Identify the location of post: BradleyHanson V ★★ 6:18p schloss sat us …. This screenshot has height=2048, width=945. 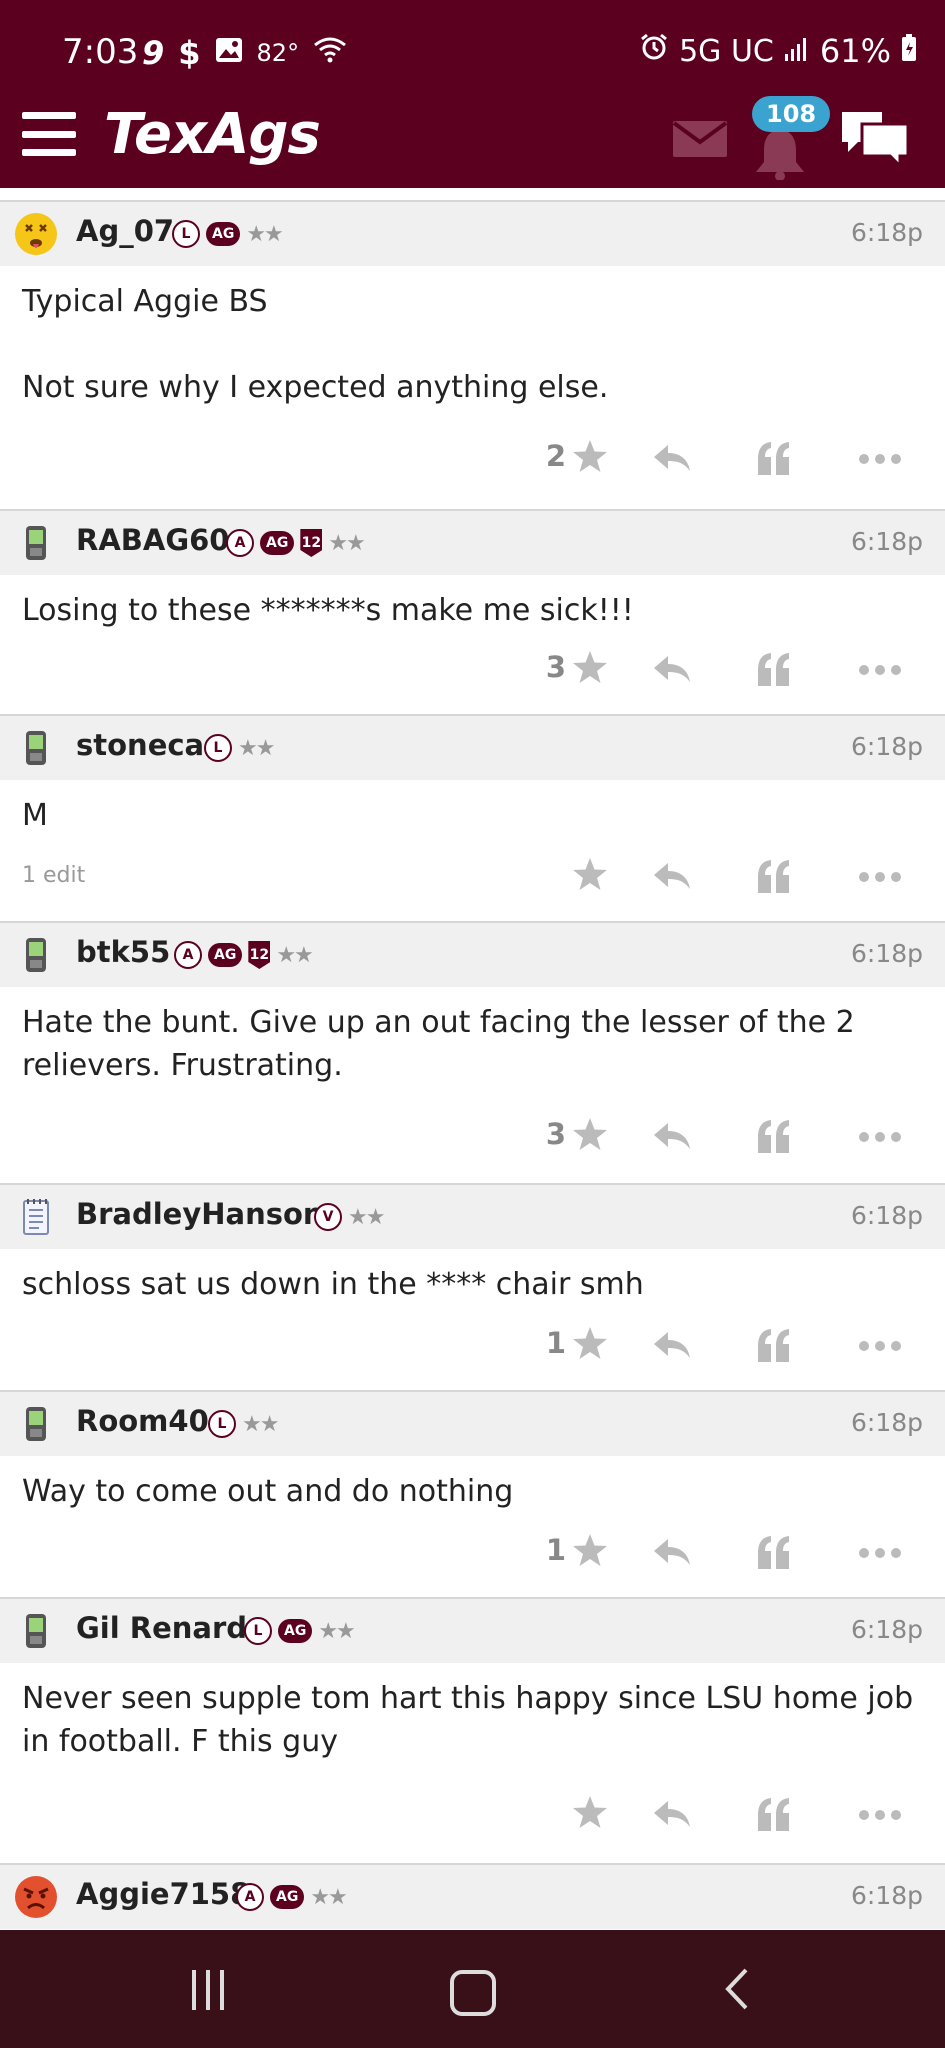
(472, 1286).